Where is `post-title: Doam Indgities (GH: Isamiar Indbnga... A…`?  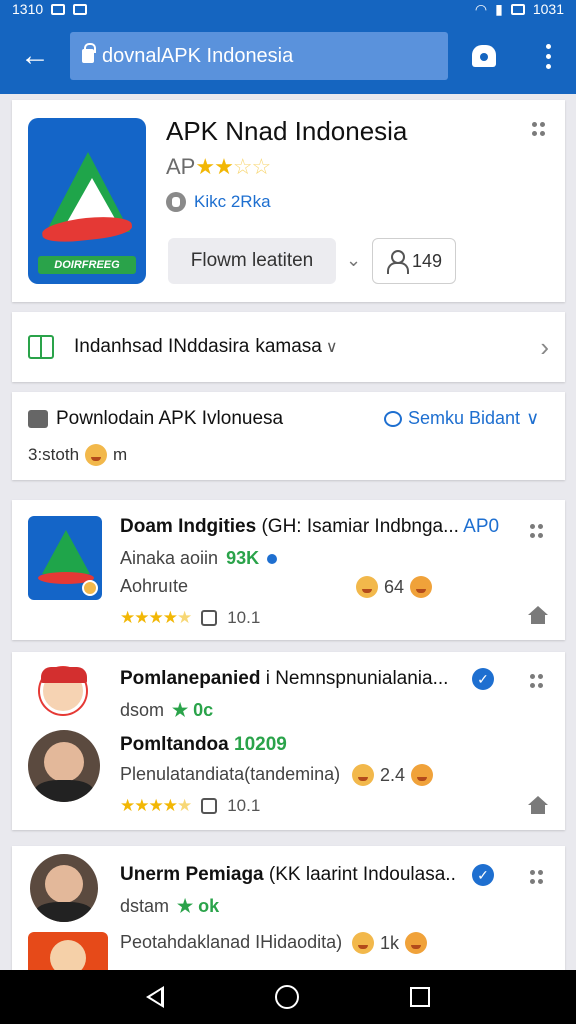
post-title: Doam Indgities (GH: Isamiar Indbnga... A… is located at coordinates (310, 526).